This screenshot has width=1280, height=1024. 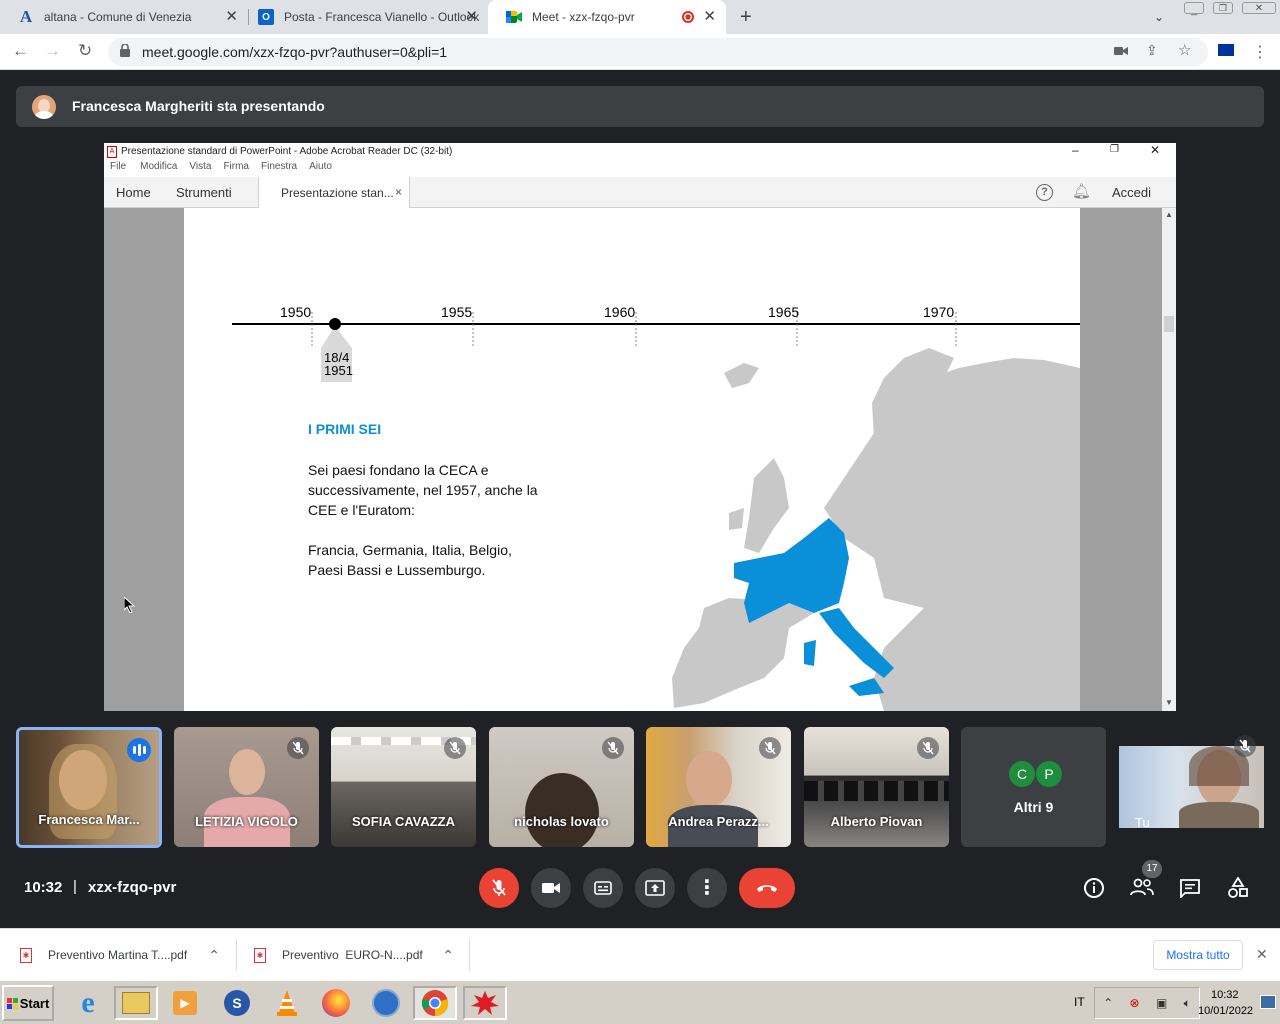 What do you see at coordinates (603, 888) in the screenshot?
I see `captions-button` at bounding box center [603, 888].